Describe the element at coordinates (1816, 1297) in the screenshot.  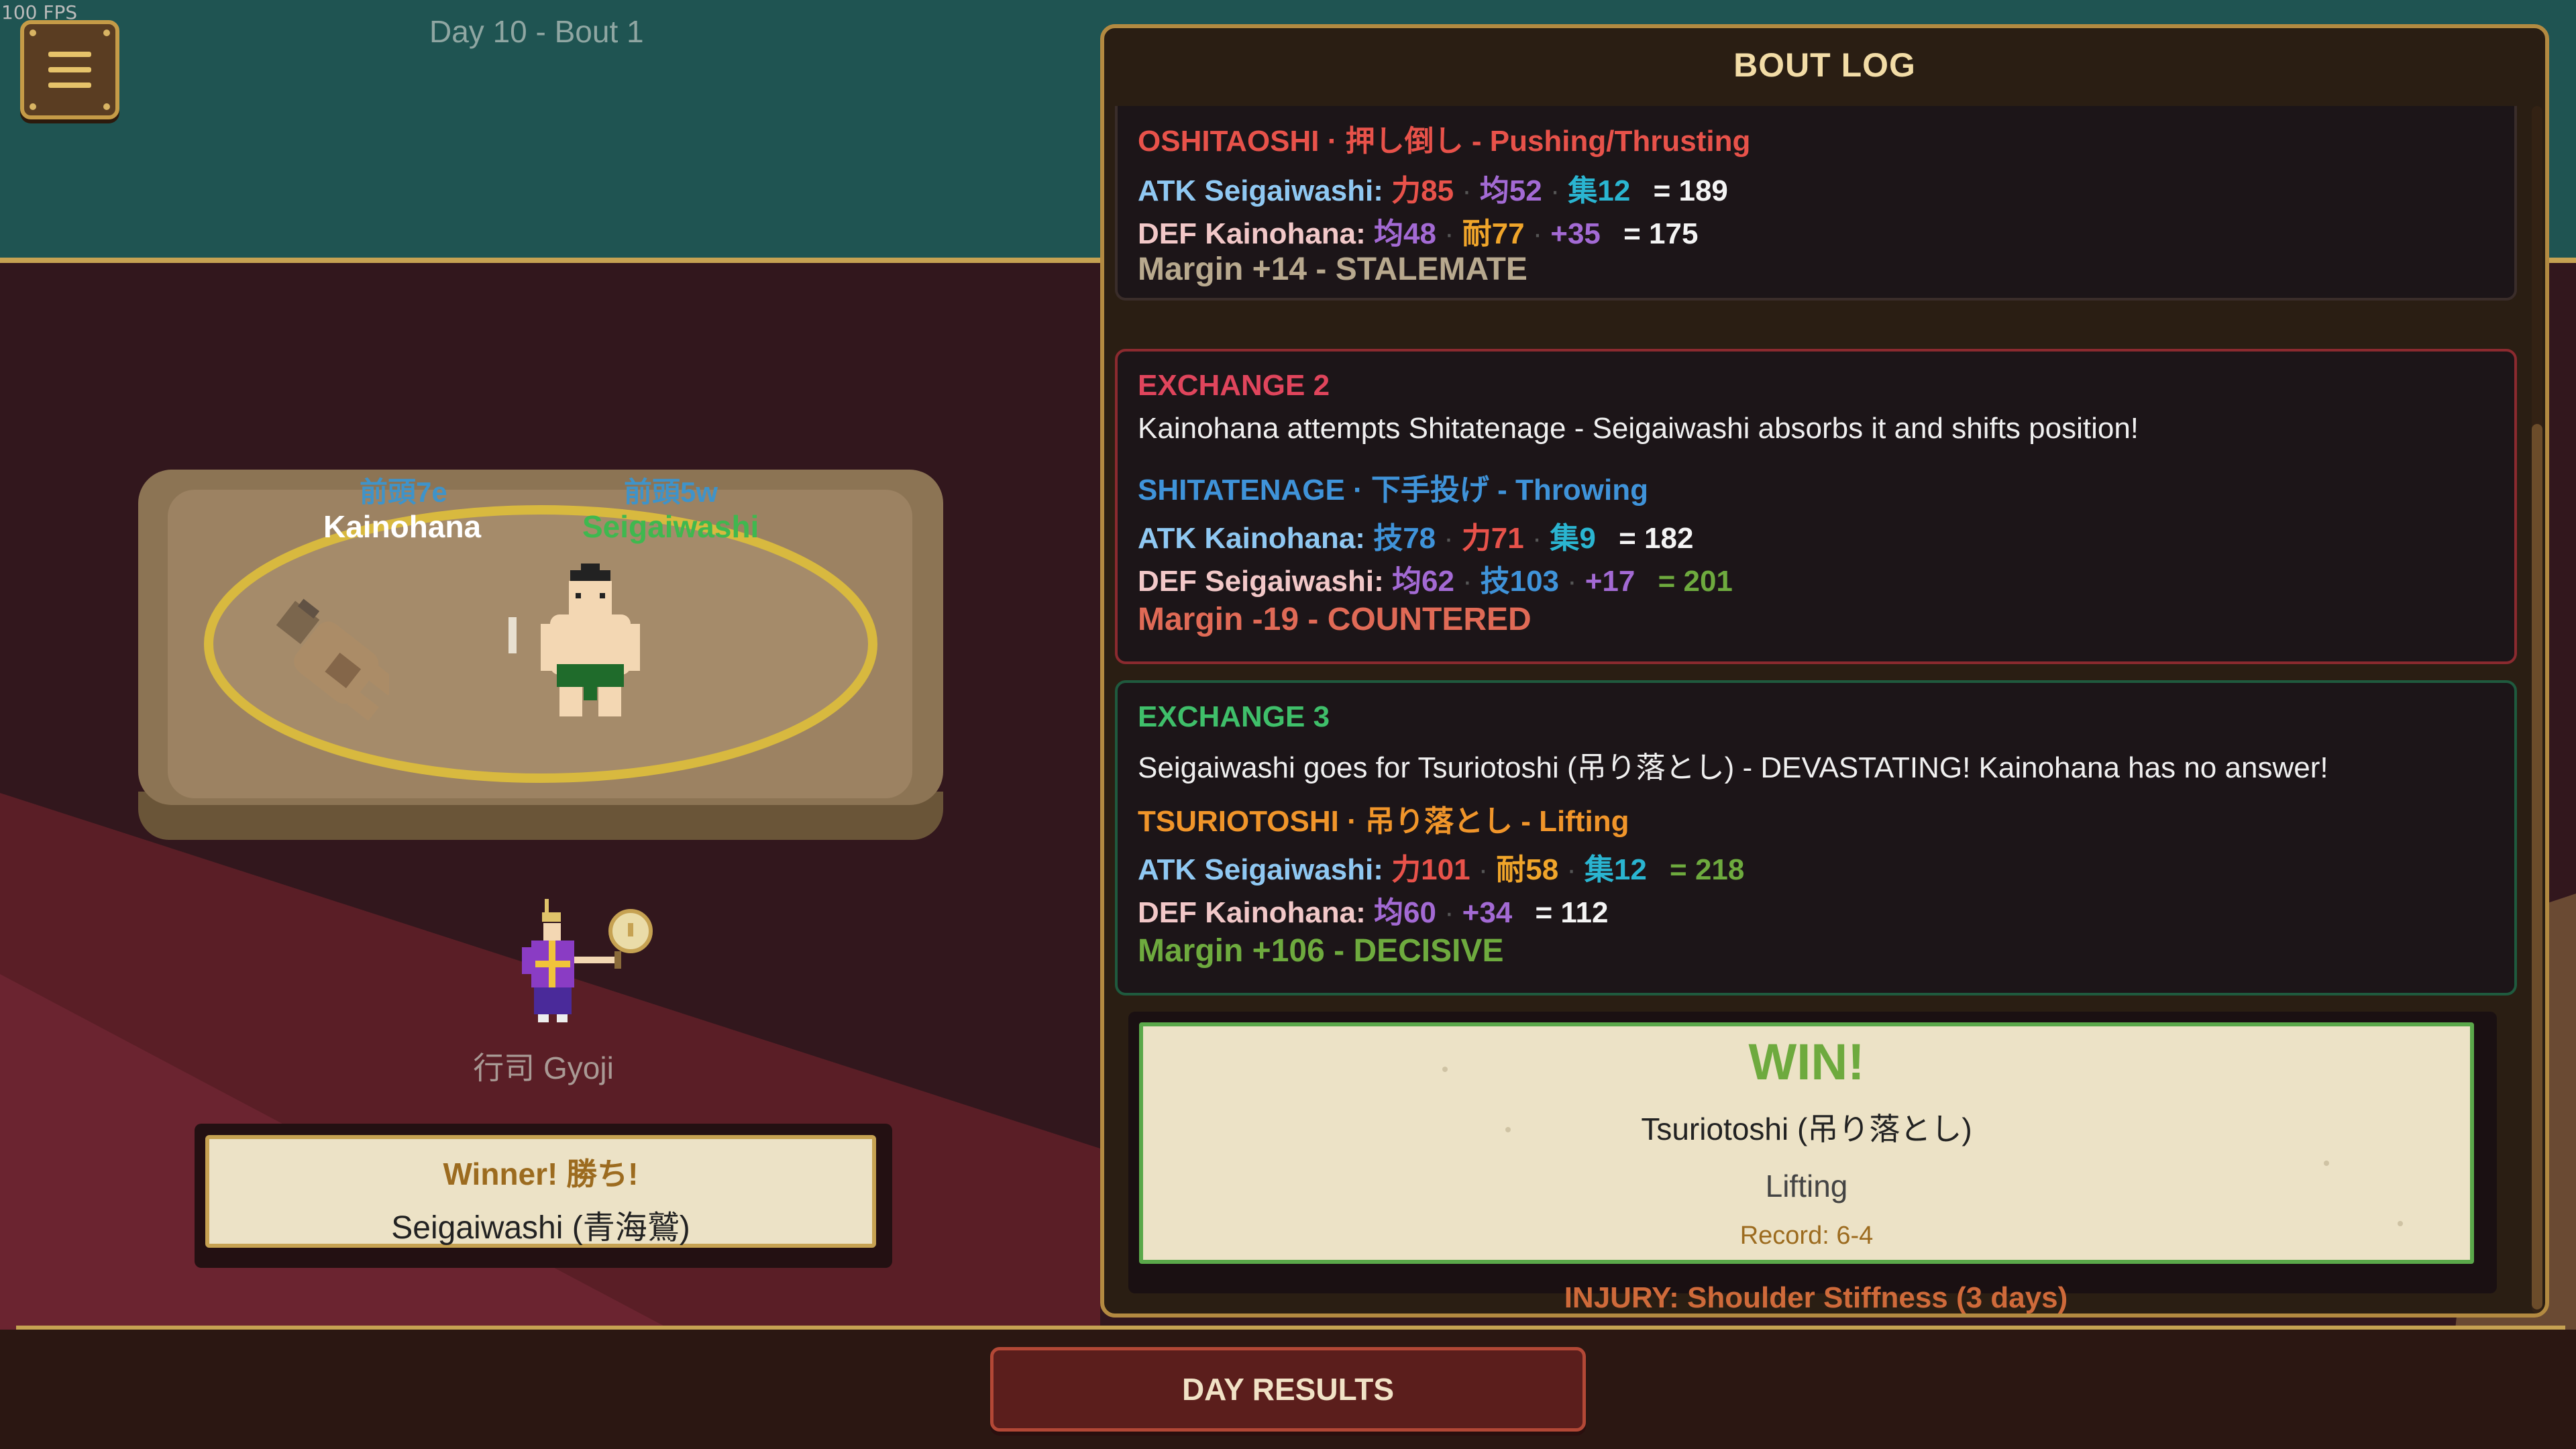
I see `injury-notice: INJURY: Shoulder Stiffness (3 days)` at that location.